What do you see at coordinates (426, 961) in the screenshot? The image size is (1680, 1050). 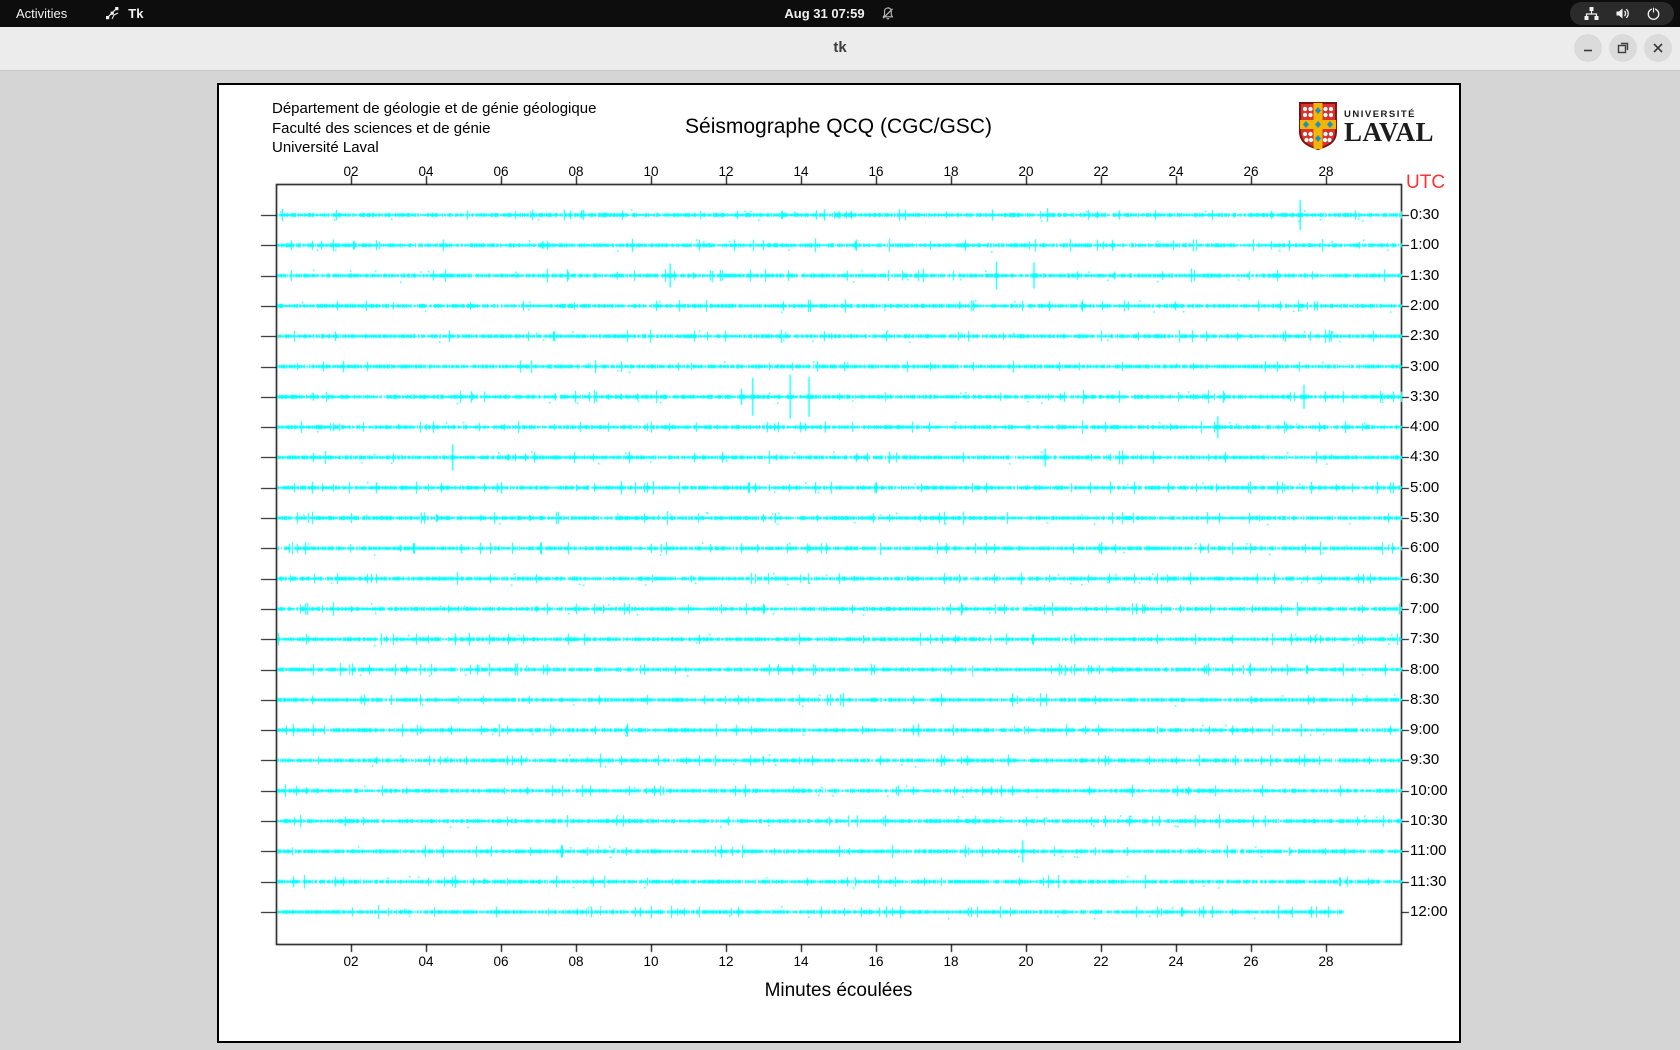 I see `x-tick-label-bottom: 04` at bounding box center [426, 961].